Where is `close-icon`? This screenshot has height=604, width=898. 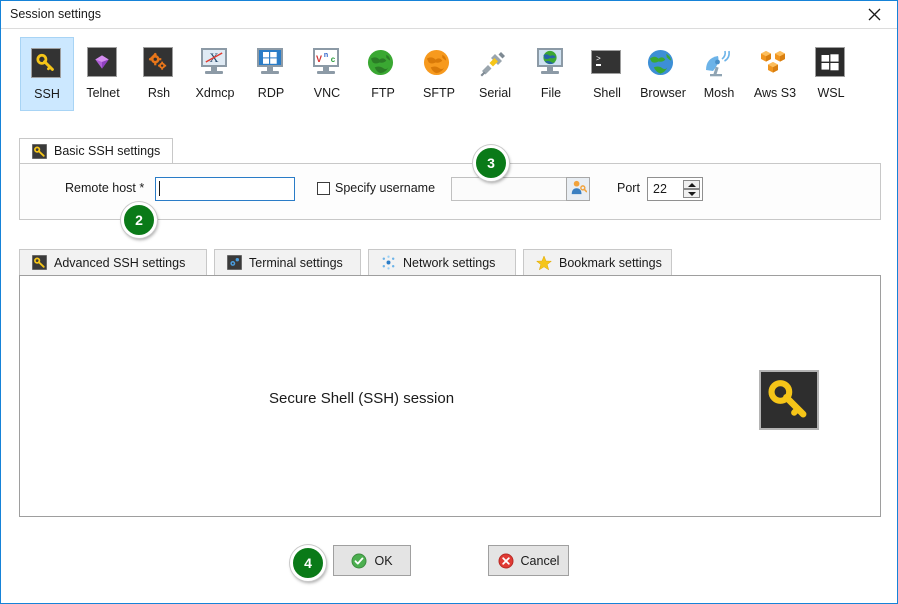
close-icon is located at coordinates (874, 14).